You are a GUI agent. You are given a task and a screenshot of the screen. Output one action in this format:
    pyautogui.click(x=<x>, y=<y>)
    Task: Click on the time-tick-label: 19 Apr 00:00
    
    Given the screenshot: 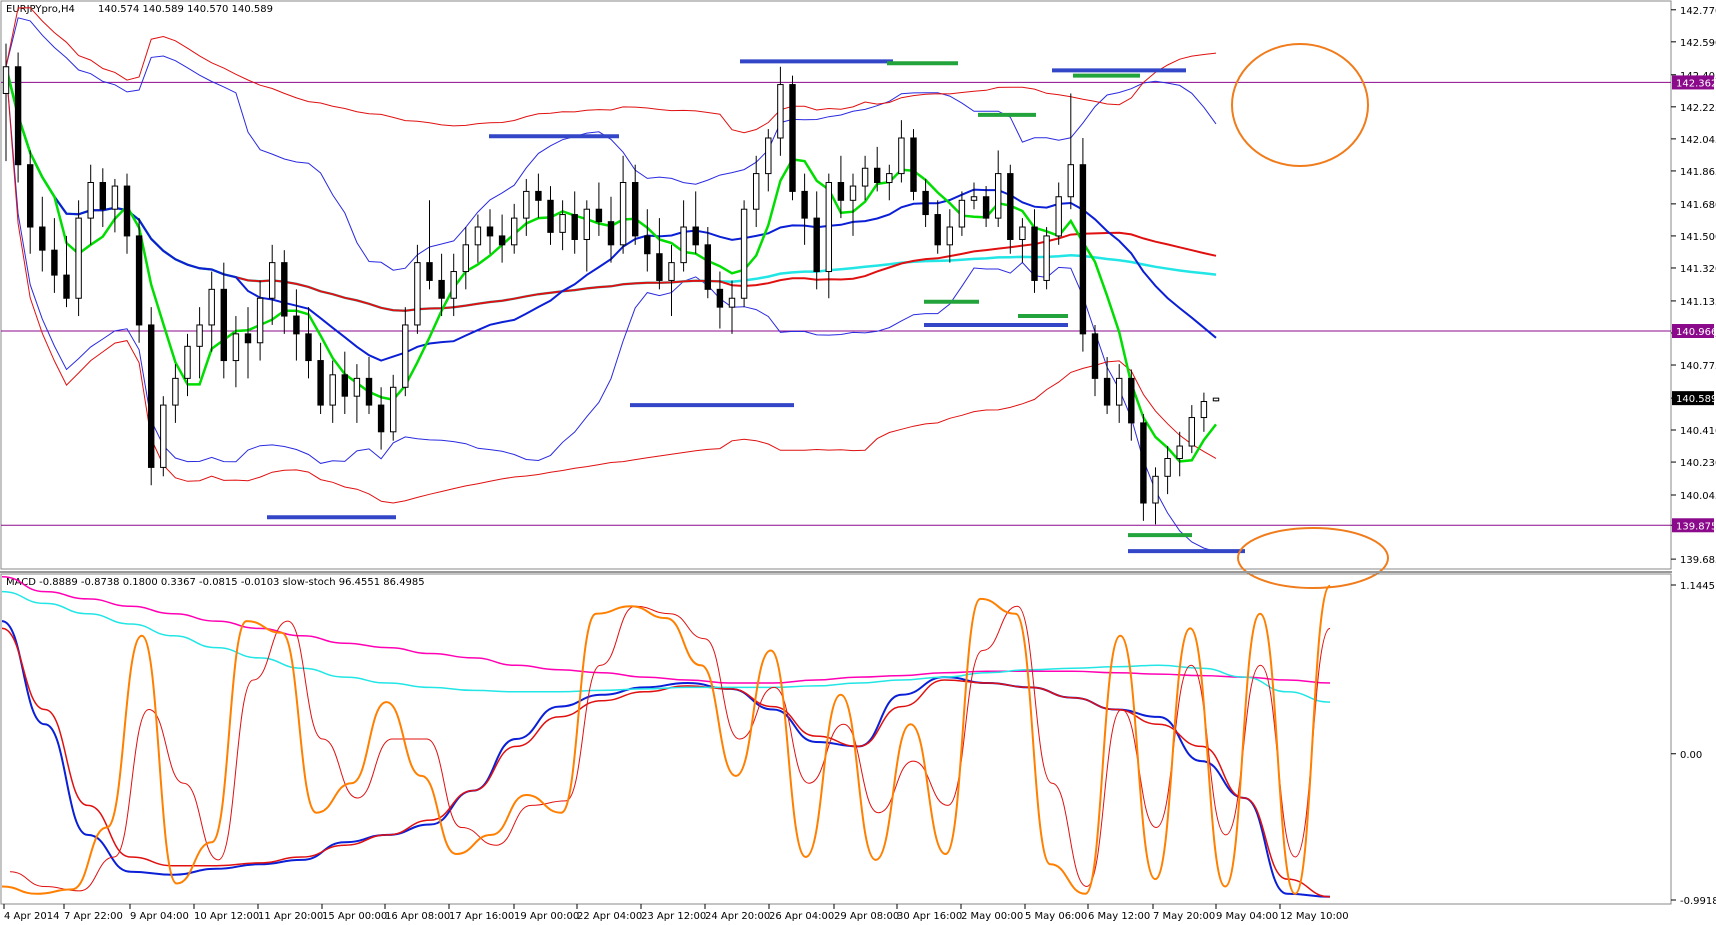 What is the action you would take?
    pyautogui.click(x=546, y=916)
    